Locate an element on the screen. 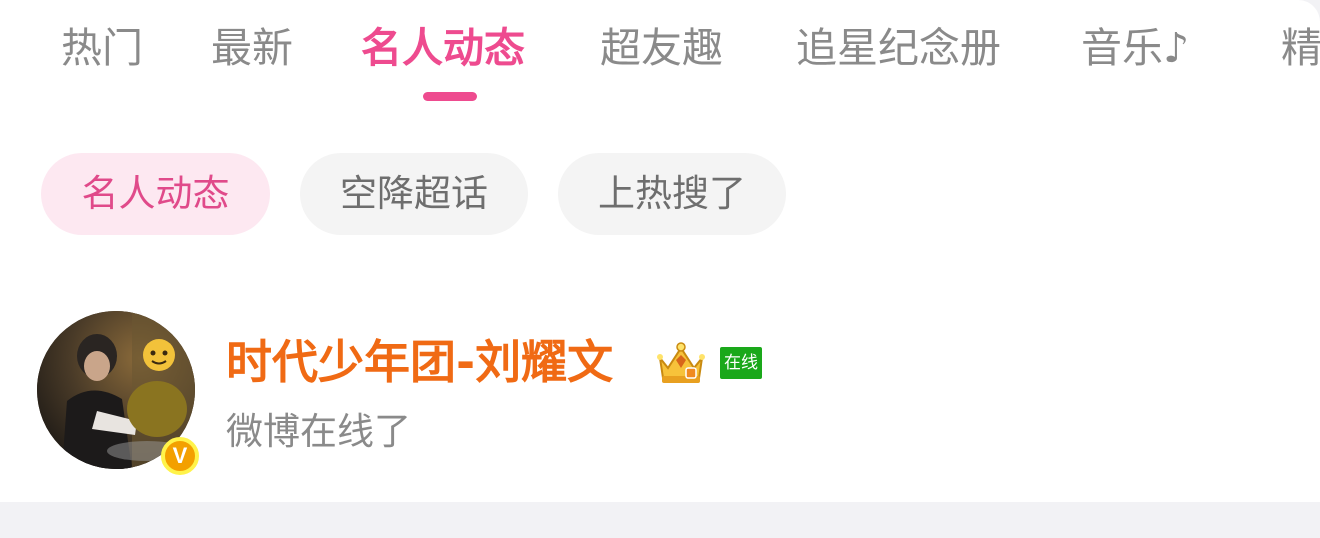  tab-hot: 热门 is located at coordinates (102, 48).